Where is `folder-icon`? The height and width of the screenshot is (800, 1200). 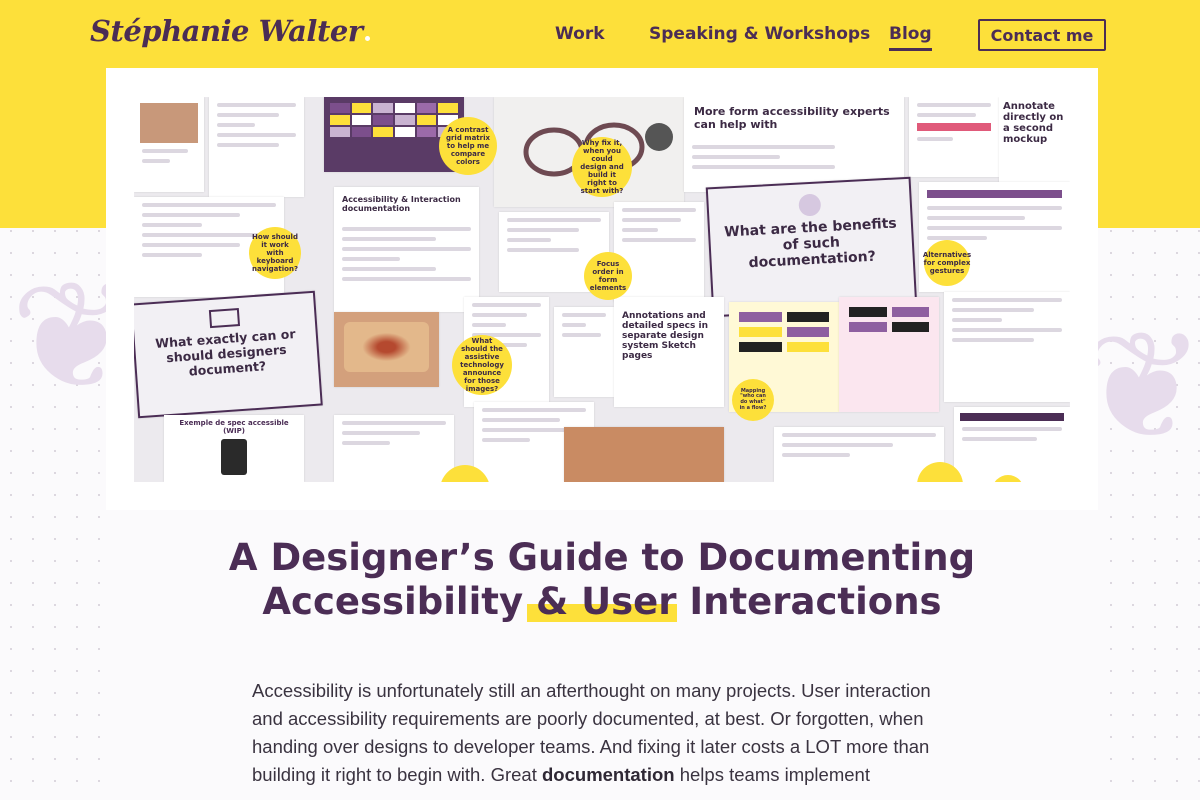 folder-icon is located at coordinates (224, 318).